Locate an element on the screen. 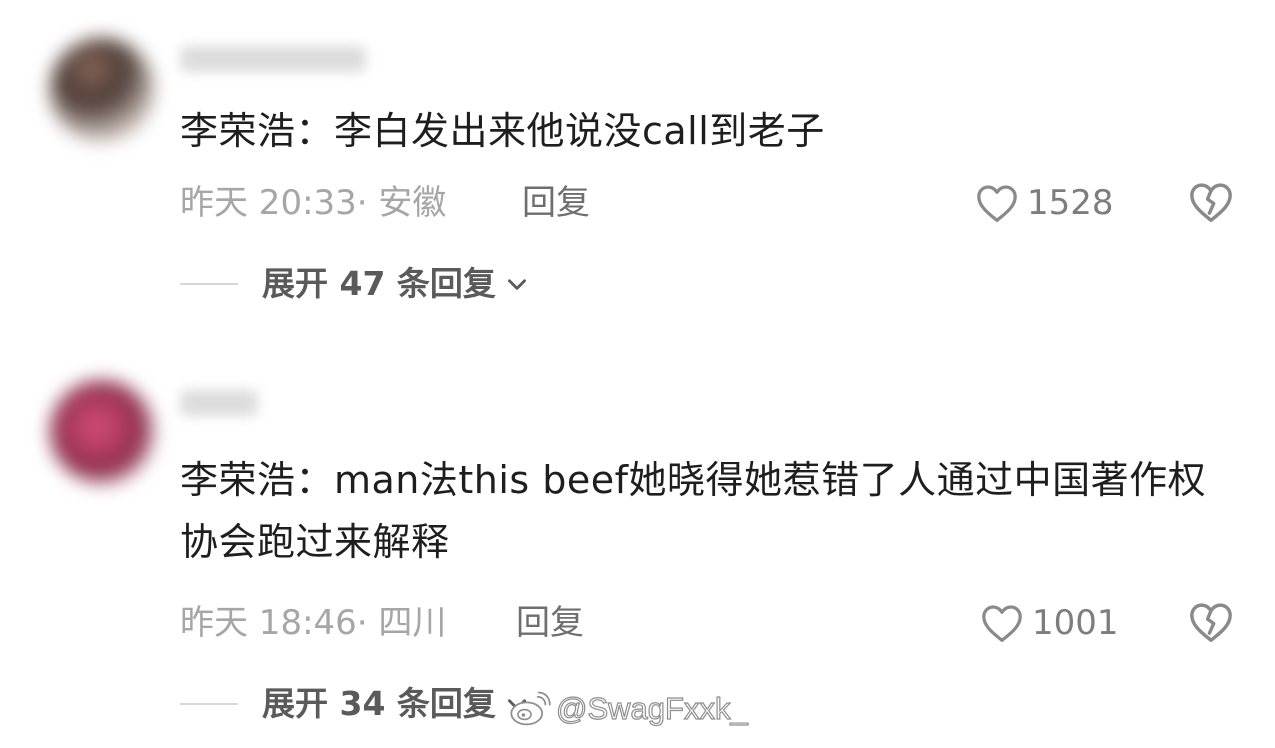 The width and height of the screenshot is (1275, 748). expand-replies-button: 展开 47 条回复 is located at coordinates (396, 284).